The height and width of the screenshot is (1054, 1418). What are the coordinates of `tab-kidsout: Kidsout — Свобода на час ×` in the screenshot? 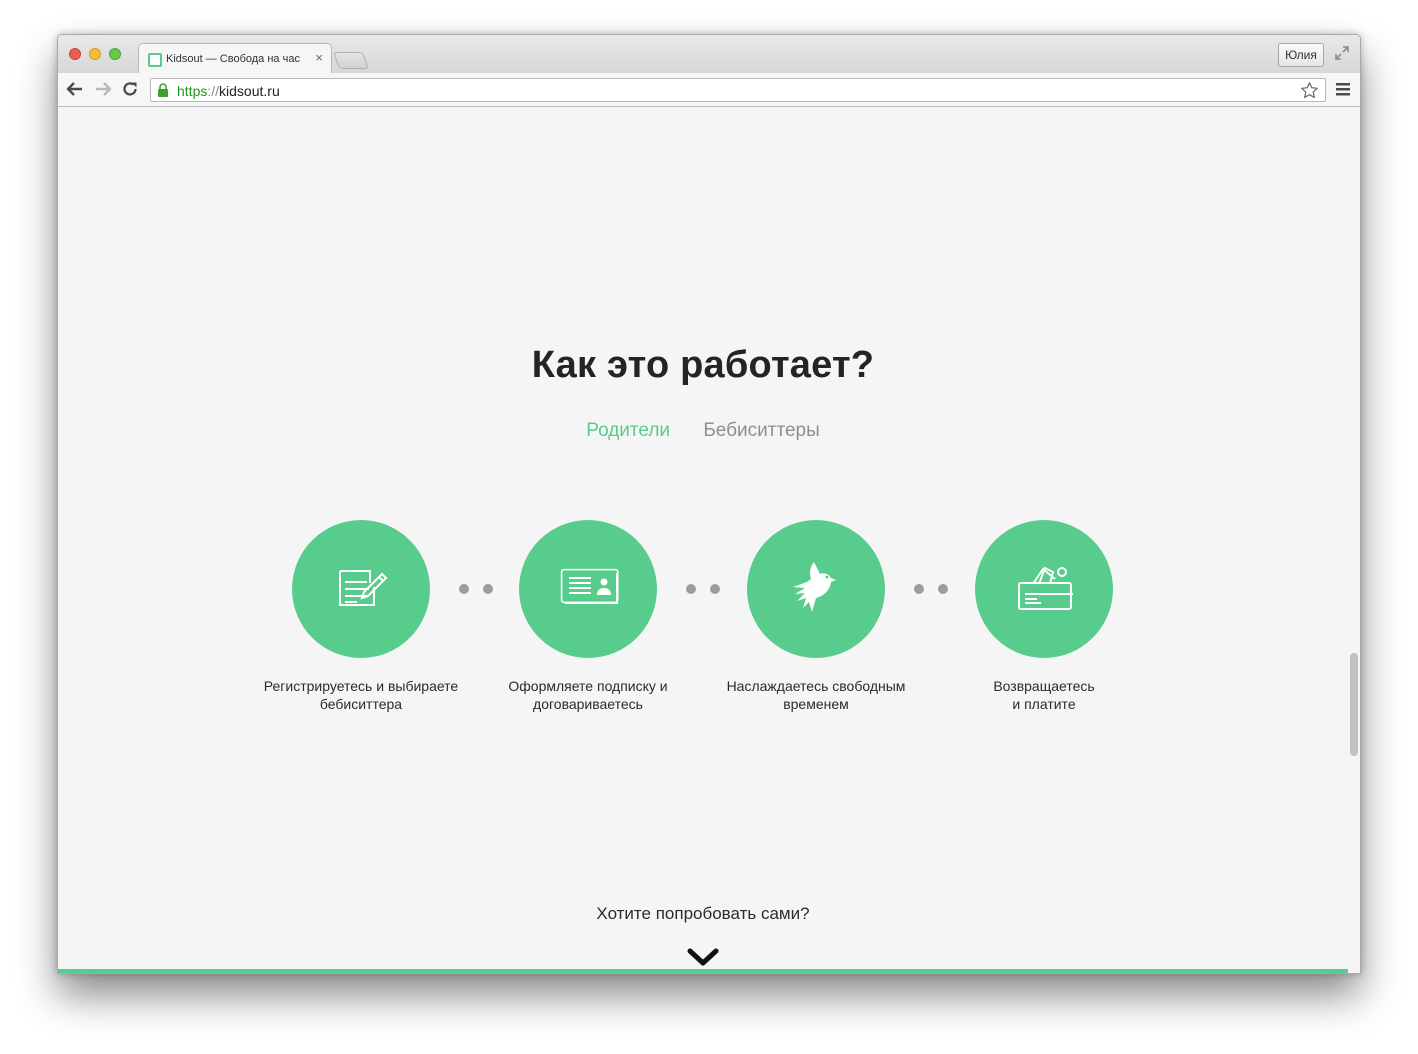 It's located at (235, 58).